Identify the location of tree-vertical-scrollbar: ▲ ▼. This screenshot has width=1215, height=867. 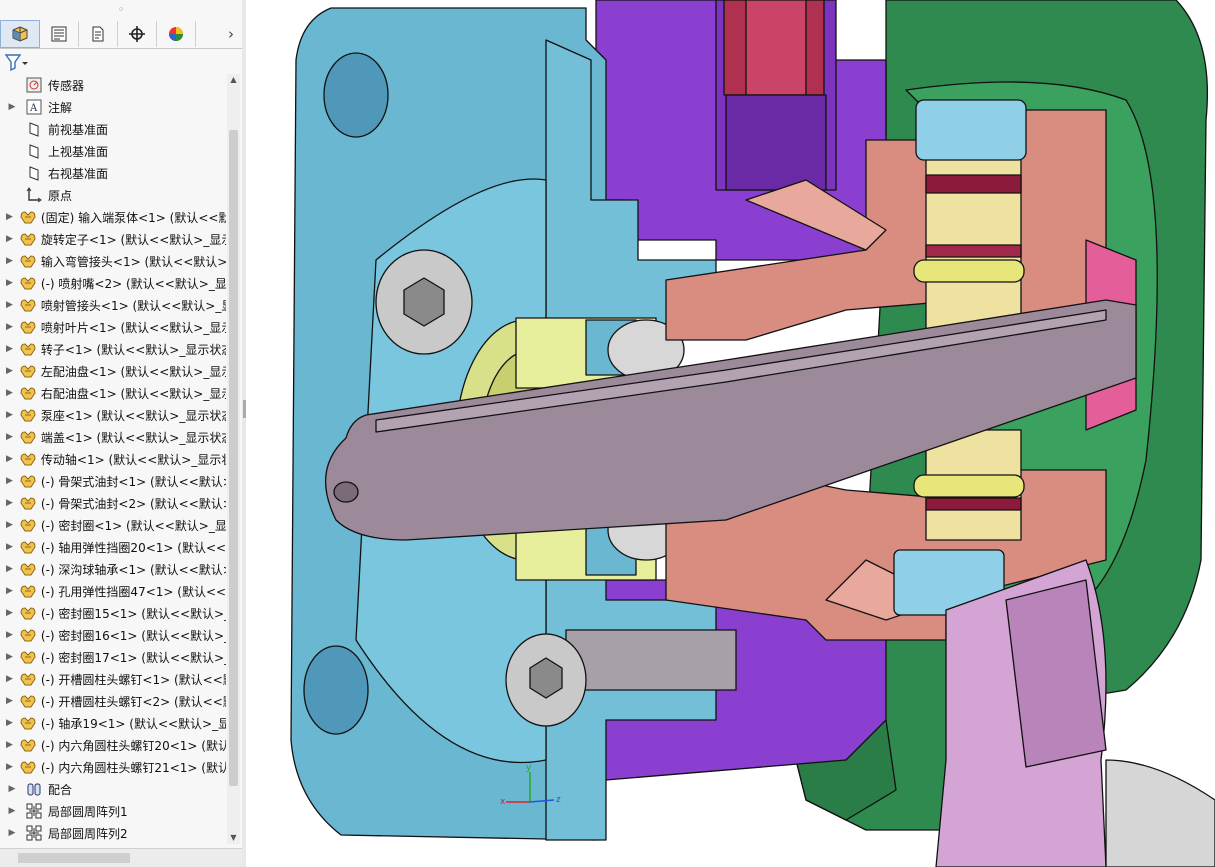
(233, 459).